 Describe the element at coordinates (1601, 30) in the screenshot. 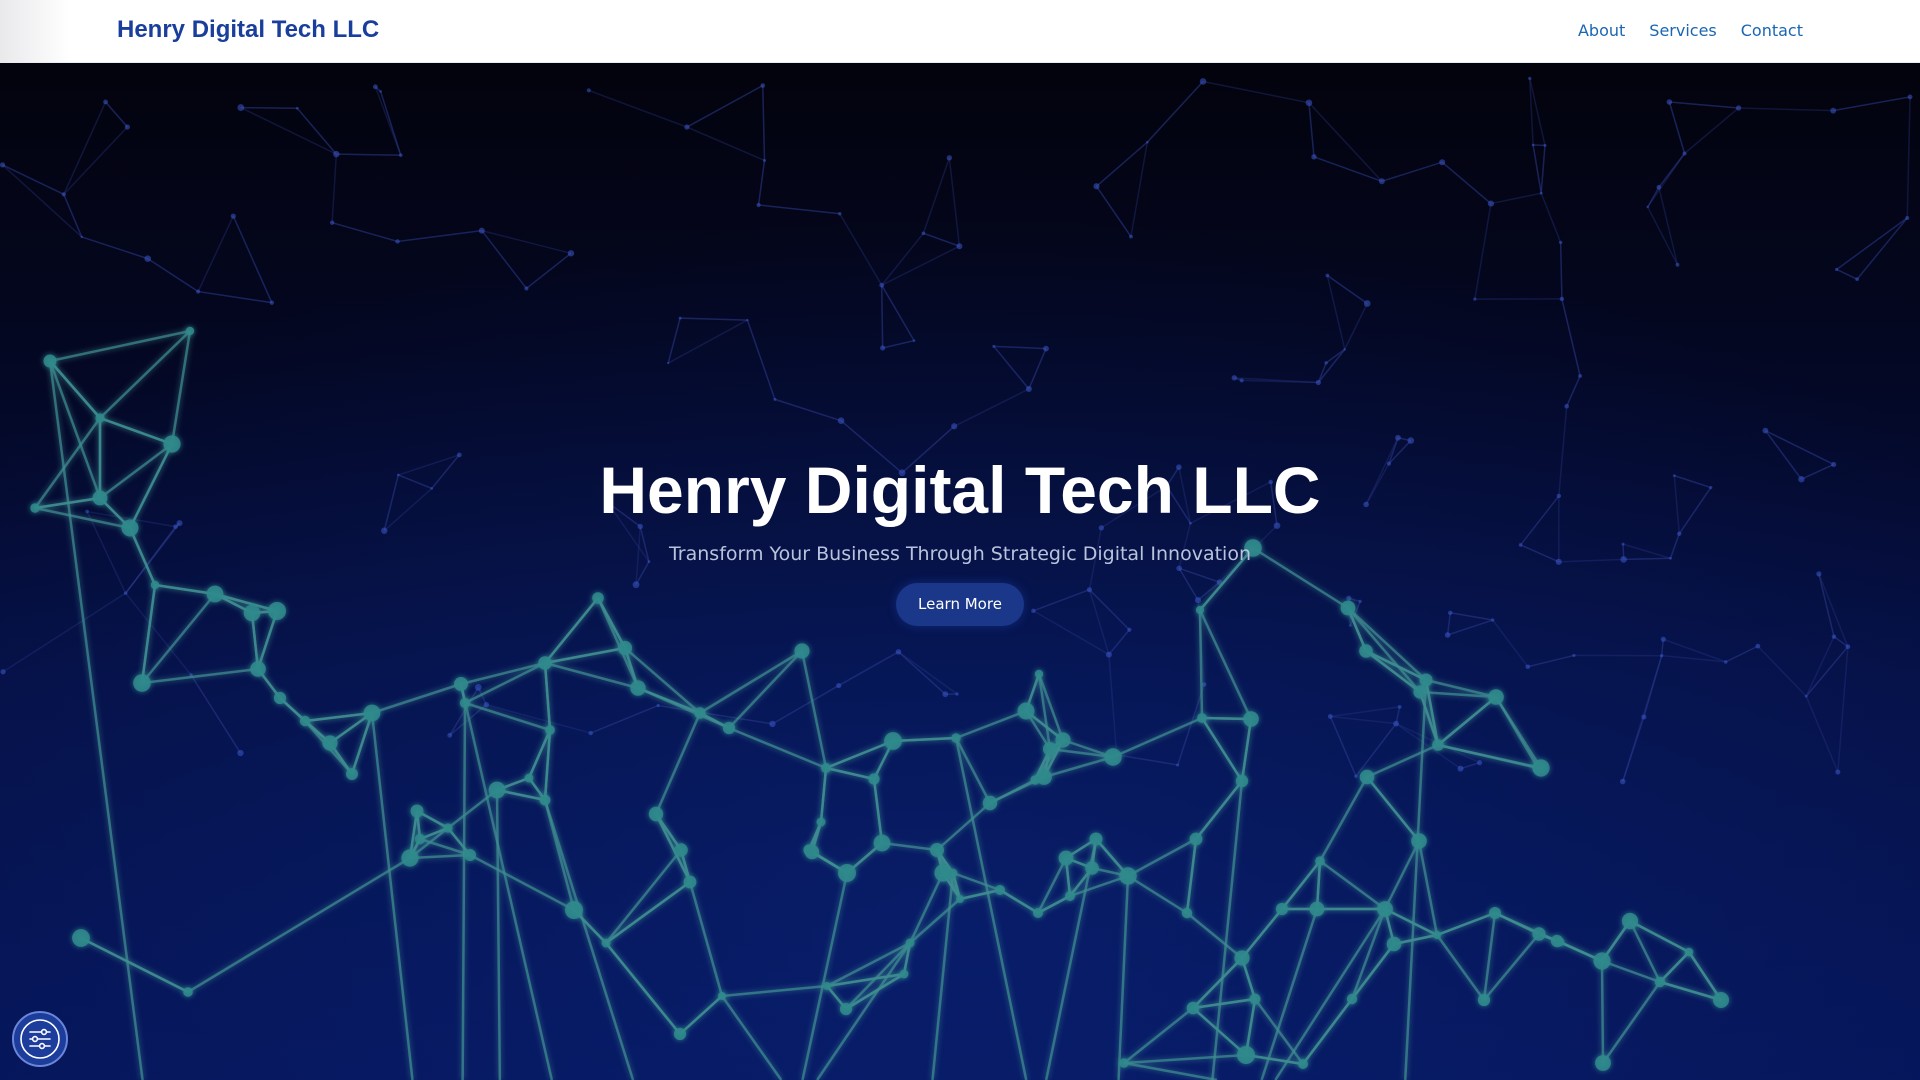

I see `nav-link-about: About` at that location.